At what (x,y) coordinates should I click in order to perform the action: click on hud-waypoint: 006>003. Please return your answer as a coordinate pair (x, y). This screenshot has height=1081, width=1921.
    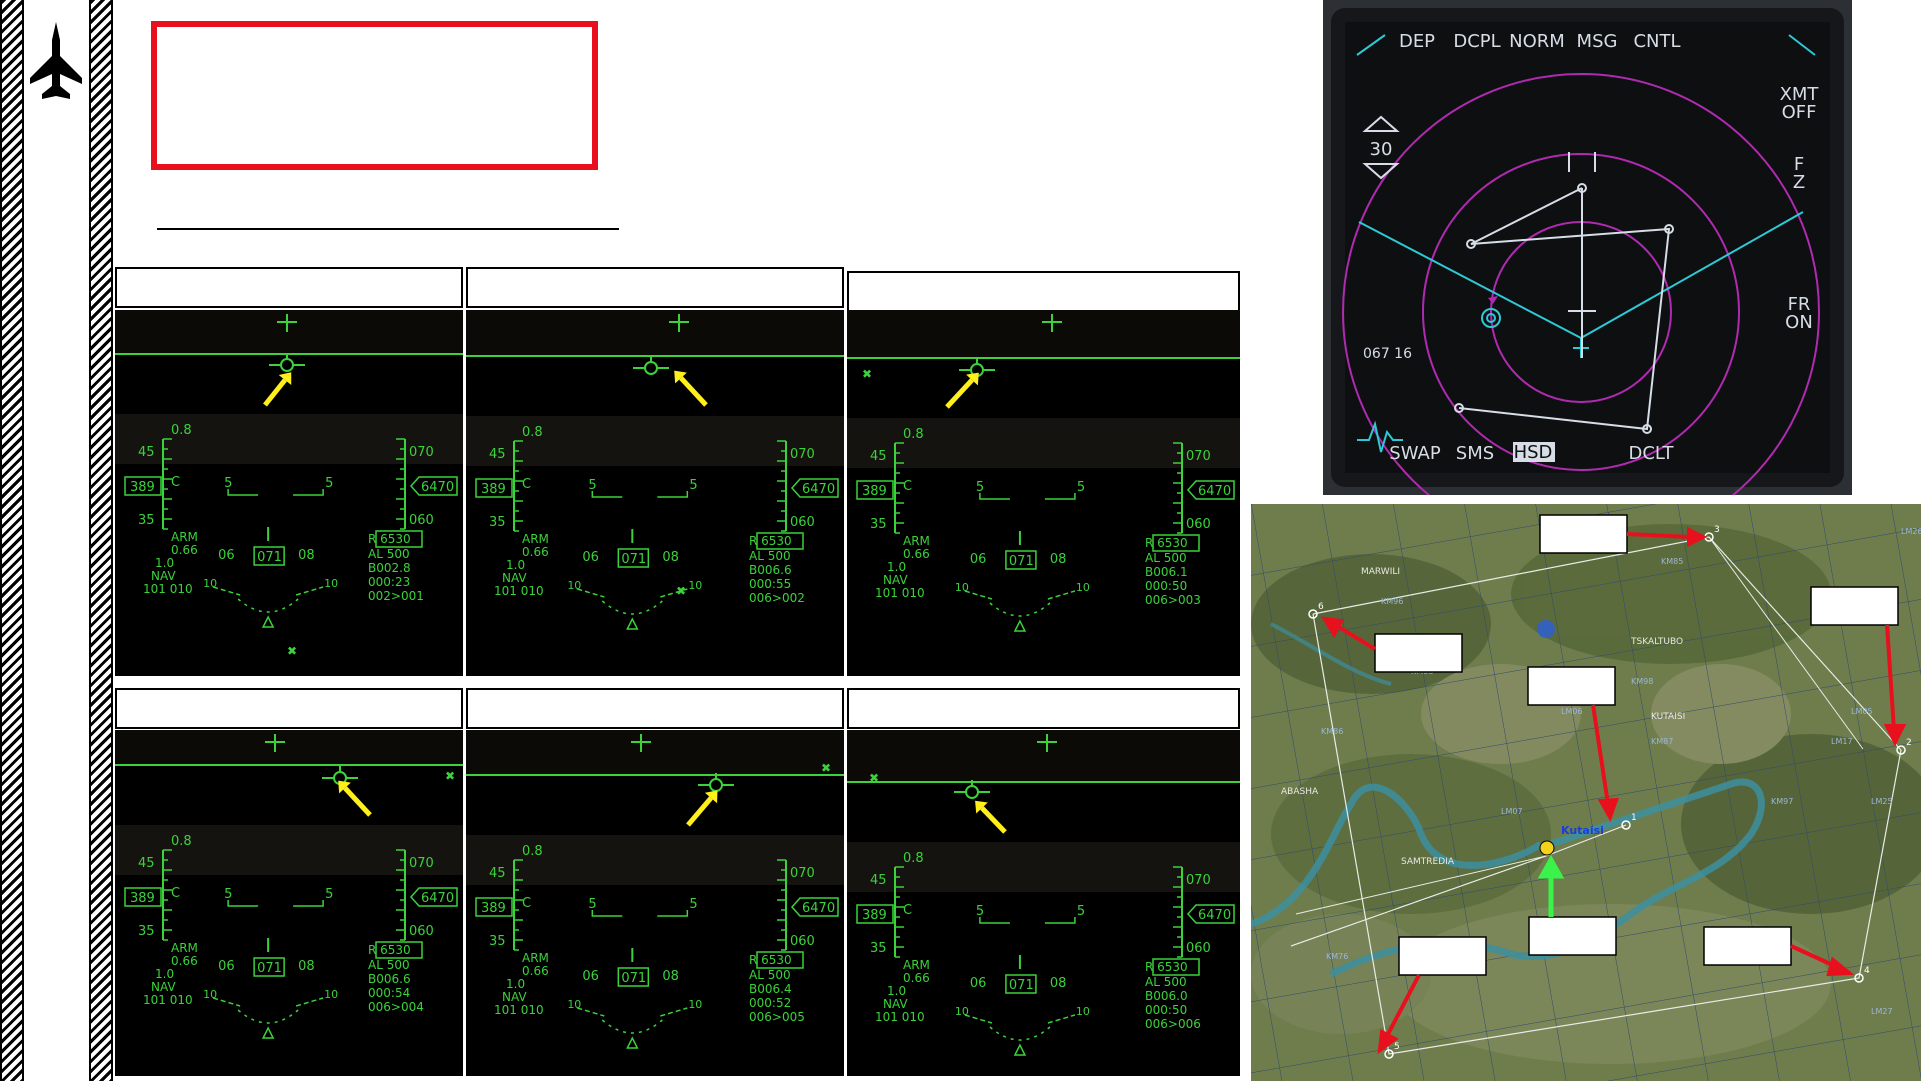
    Looking at the image, I should click on (1173, 600).